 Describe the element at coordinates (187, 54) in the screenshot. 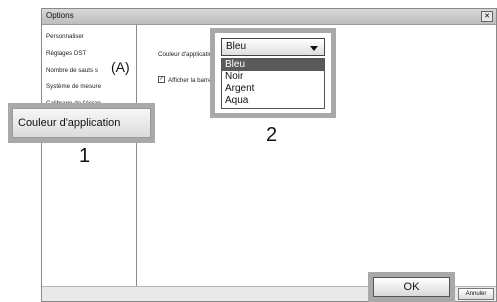

I see `app-color-label: Couleur d'application` at that location.